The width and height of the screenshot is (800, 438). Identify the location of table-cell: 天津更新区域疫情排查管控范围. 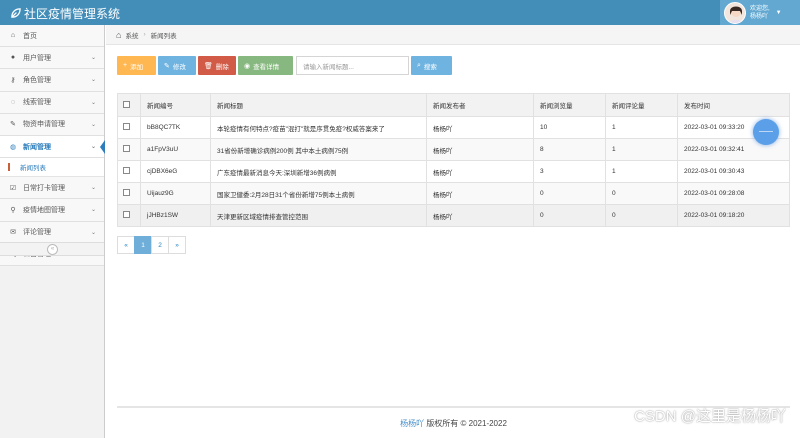
(318, 215).